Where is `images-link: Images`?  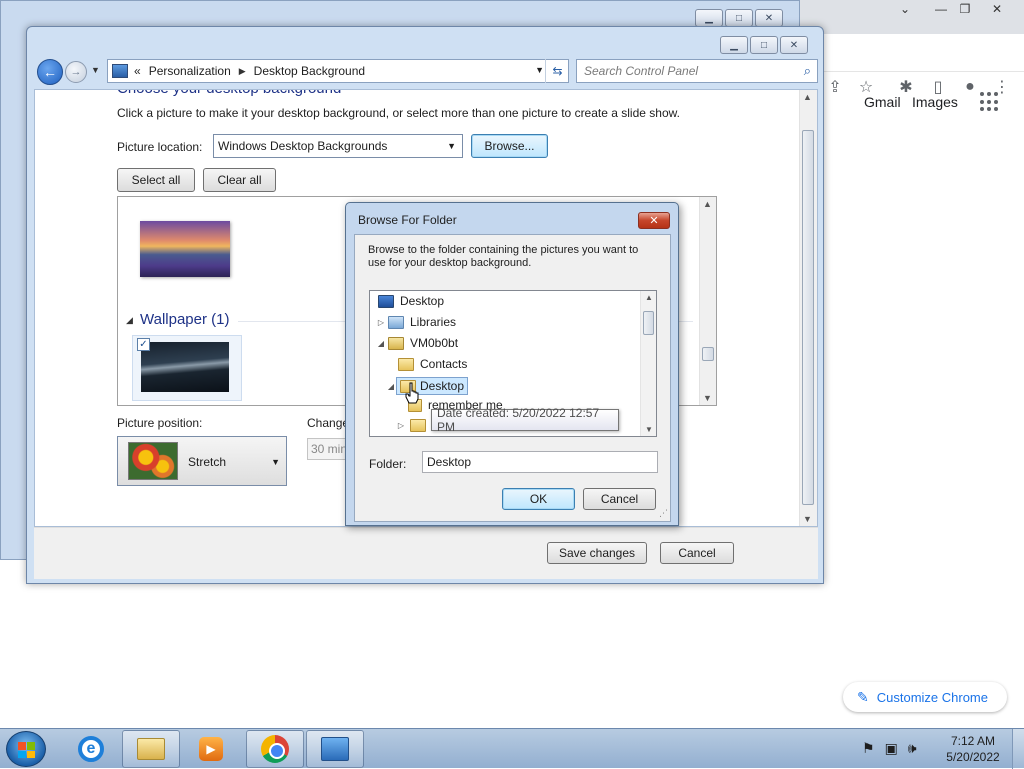
images-link: Images is located at coordinates (935, 102).